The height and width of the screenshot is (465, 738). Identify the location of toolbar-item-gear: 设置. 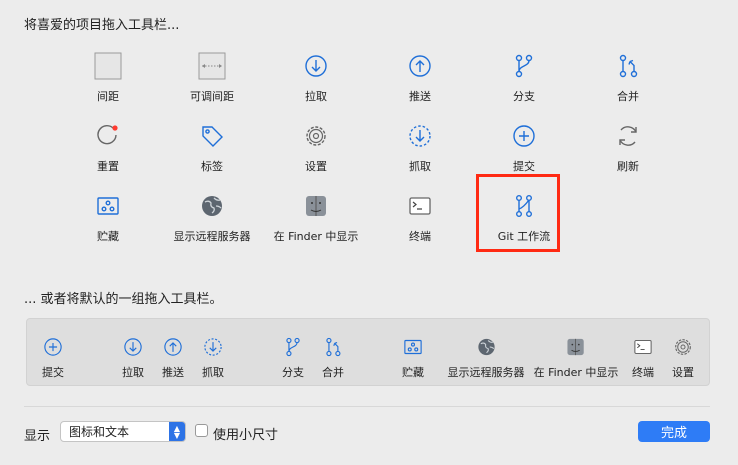
(316, 147).